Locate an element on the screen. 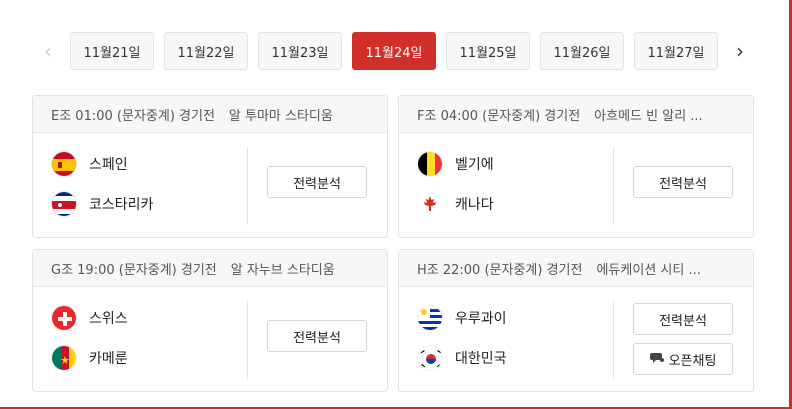 Image resolution: width=792 pixels, height=409 pixels. team-name: 벨기에 is located at coordinates (474, 165).